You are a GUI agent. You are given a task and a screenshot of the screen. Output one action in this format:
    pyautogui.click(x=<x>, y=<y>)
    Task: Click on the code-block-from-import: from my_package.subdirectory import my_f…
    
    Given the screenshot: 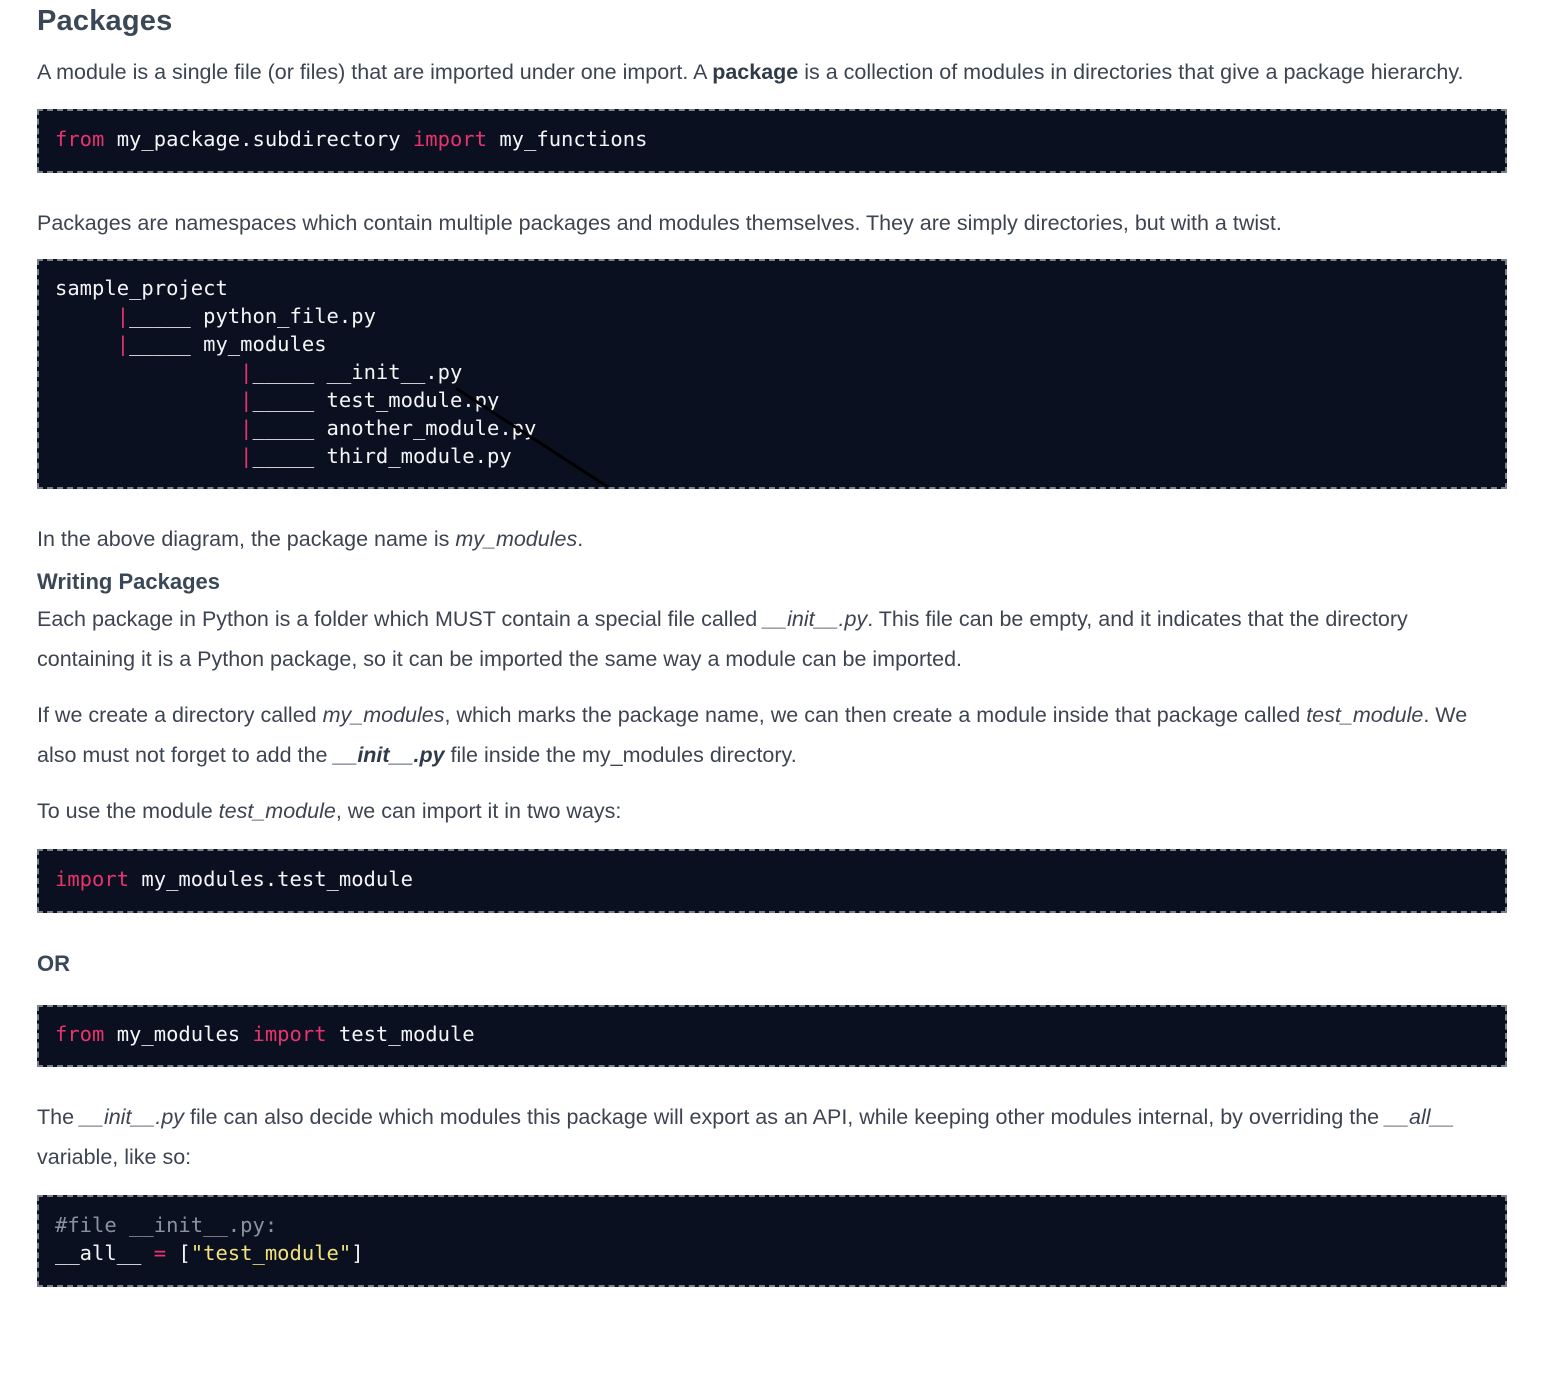 What is the action you would take?
    pyautogui.click(x=772, y=141)
    